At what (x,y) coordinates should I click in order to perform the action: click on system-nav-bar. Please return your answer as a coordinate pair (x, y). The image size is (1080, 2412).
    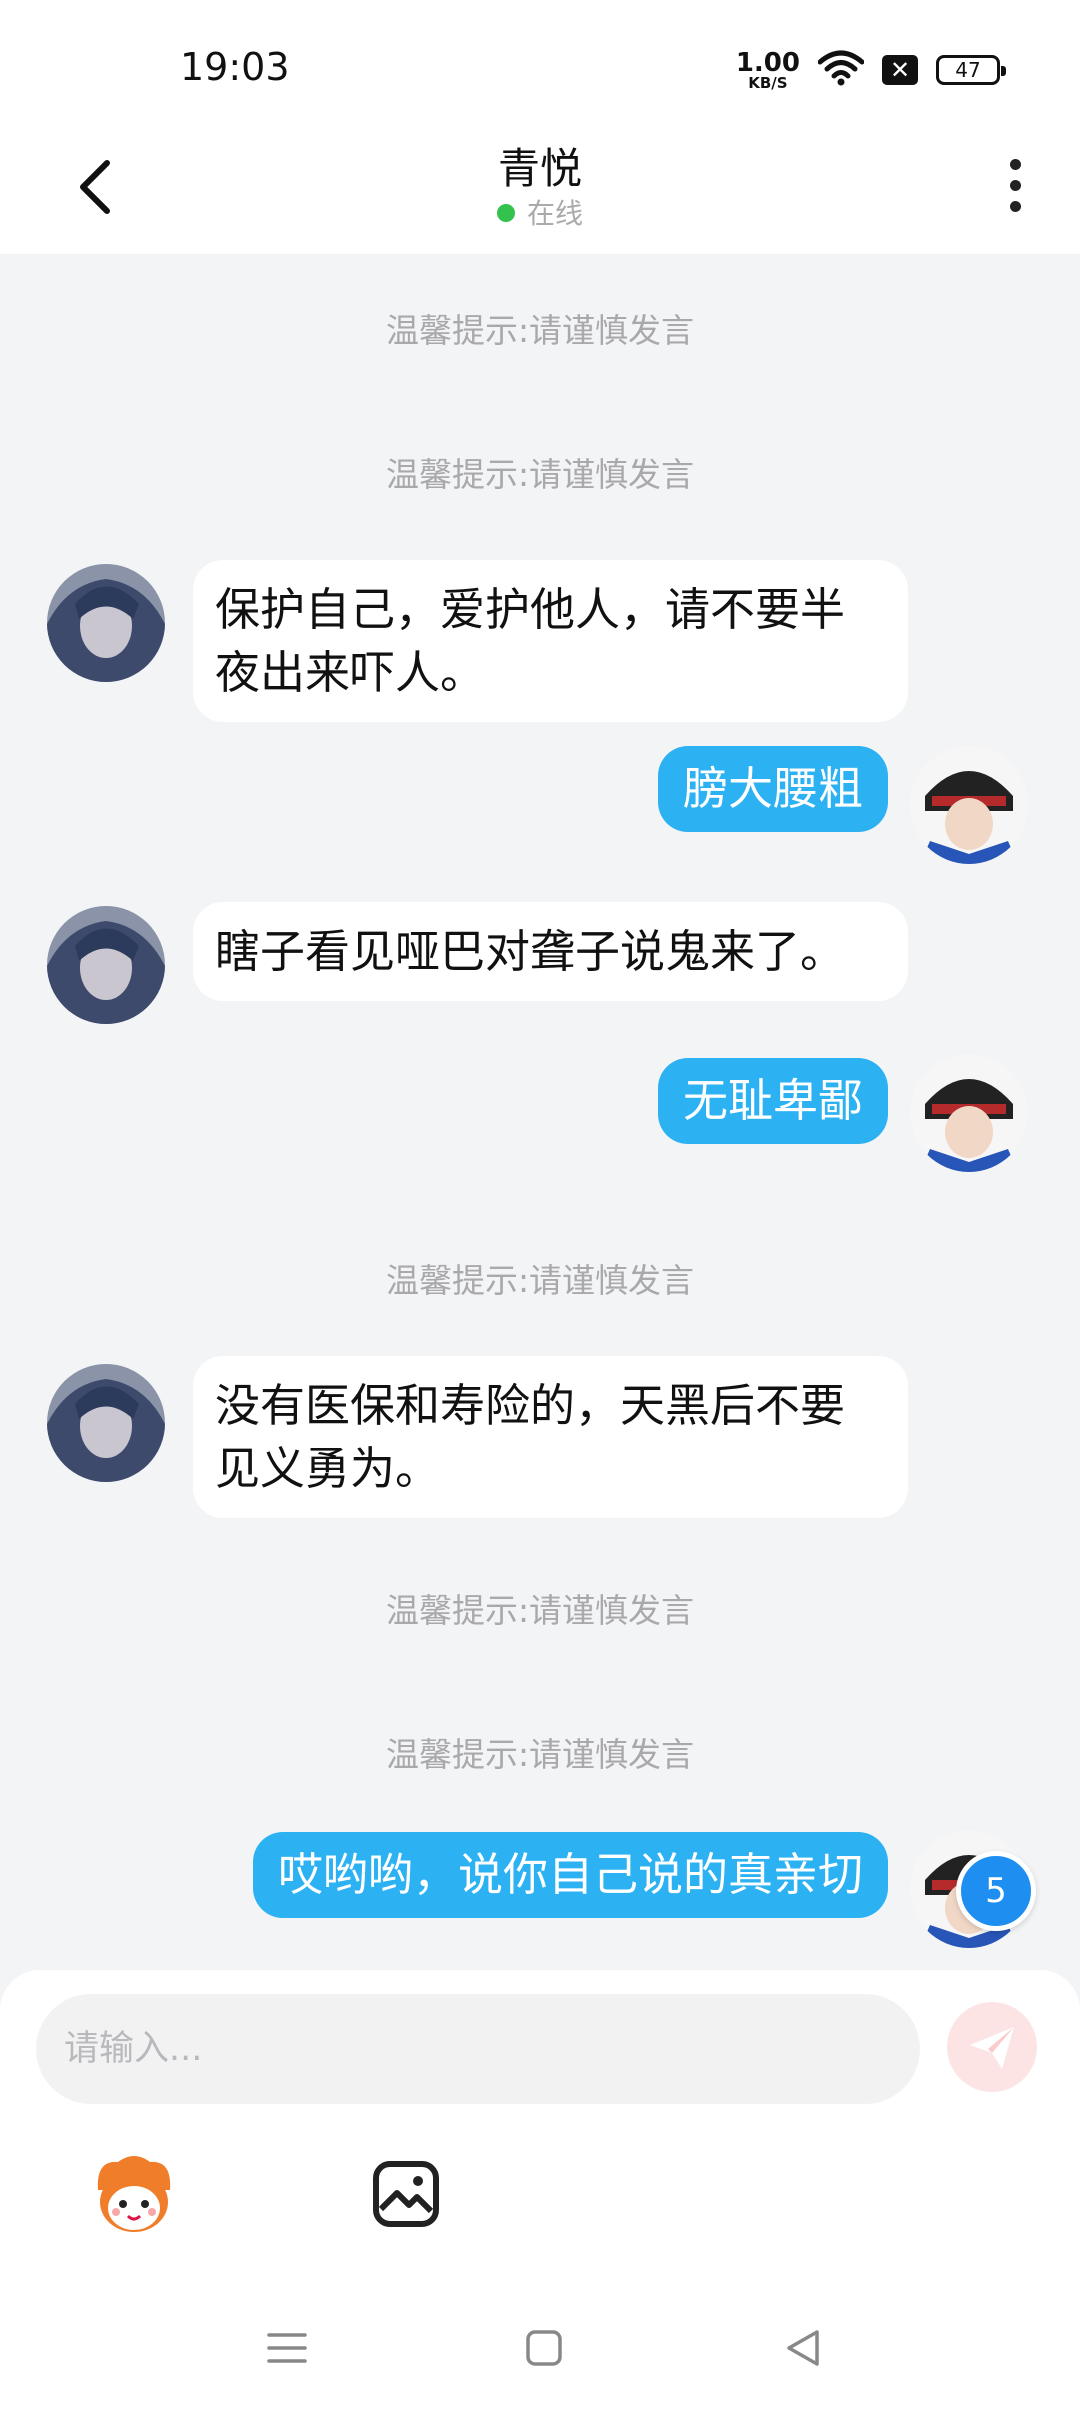
    Looking at the image, I should click on (540, 2351).